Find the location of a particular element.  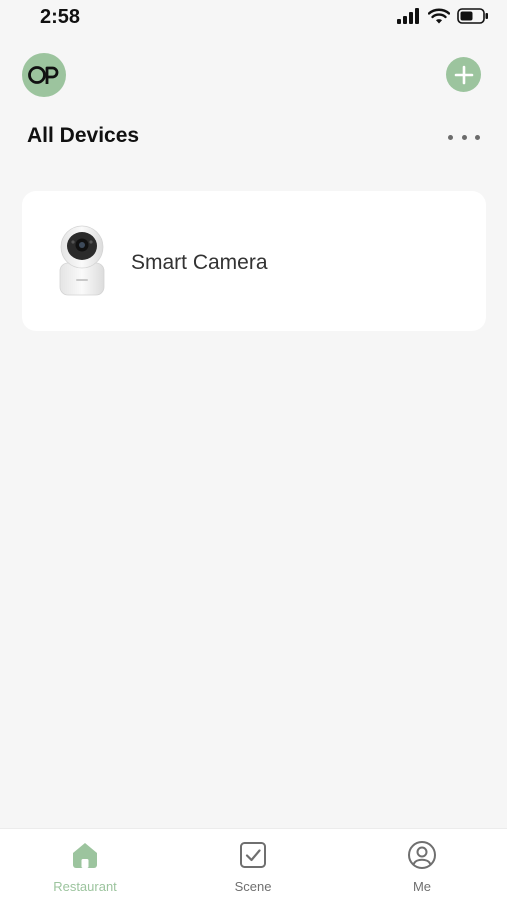

tab-me: Me is located at coordinates (422, 864).